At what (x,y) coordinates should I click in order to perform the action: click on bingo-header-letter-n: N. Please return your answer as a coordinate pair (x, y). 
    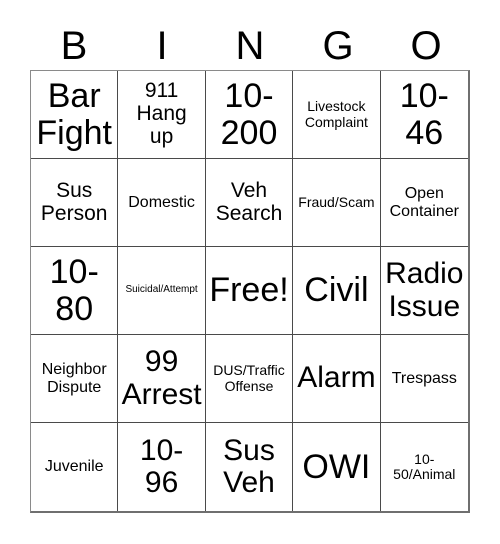
    Looking at the image, I should click on (250, 46).